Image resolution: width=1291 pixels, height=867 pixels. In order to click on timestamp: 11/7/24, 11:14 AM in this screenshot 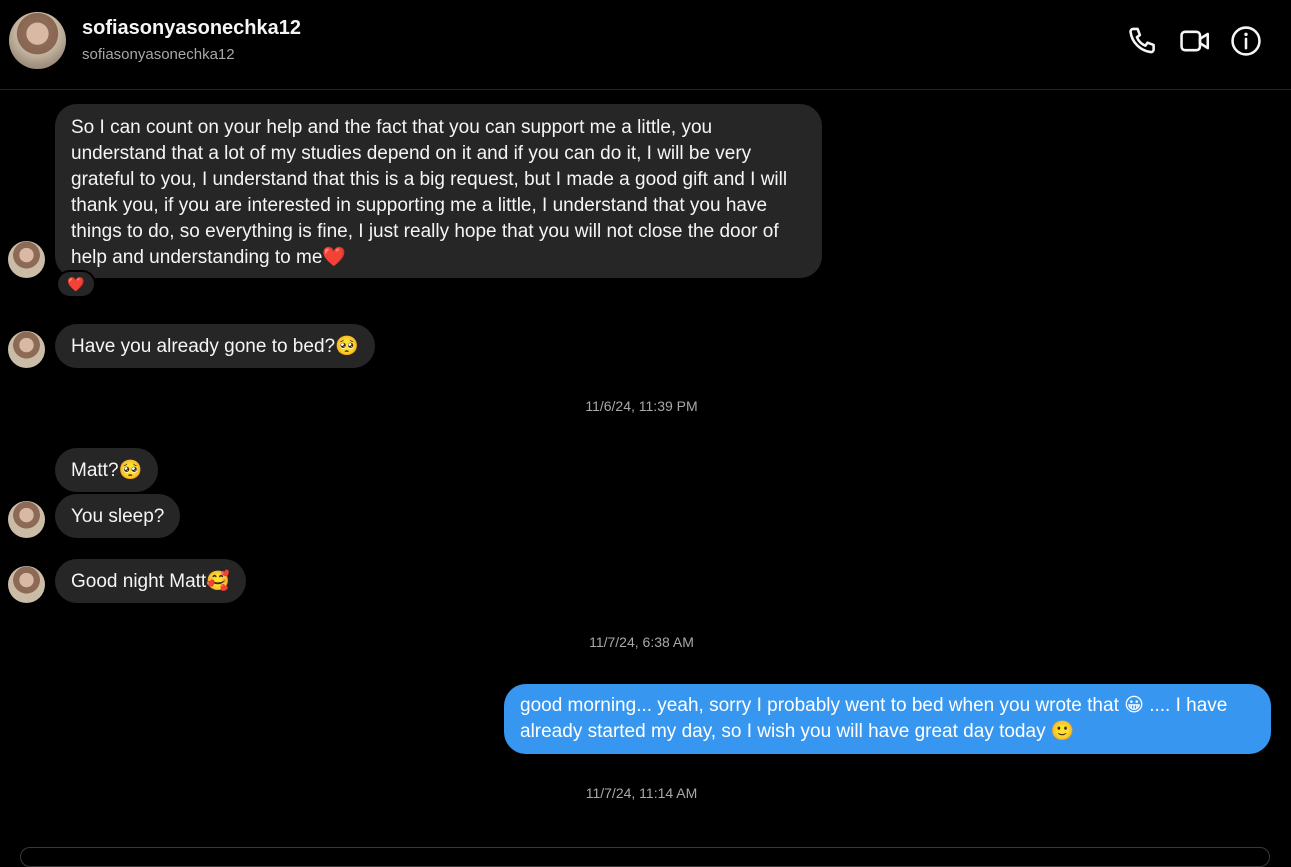, I will do `click(641, 793)`.